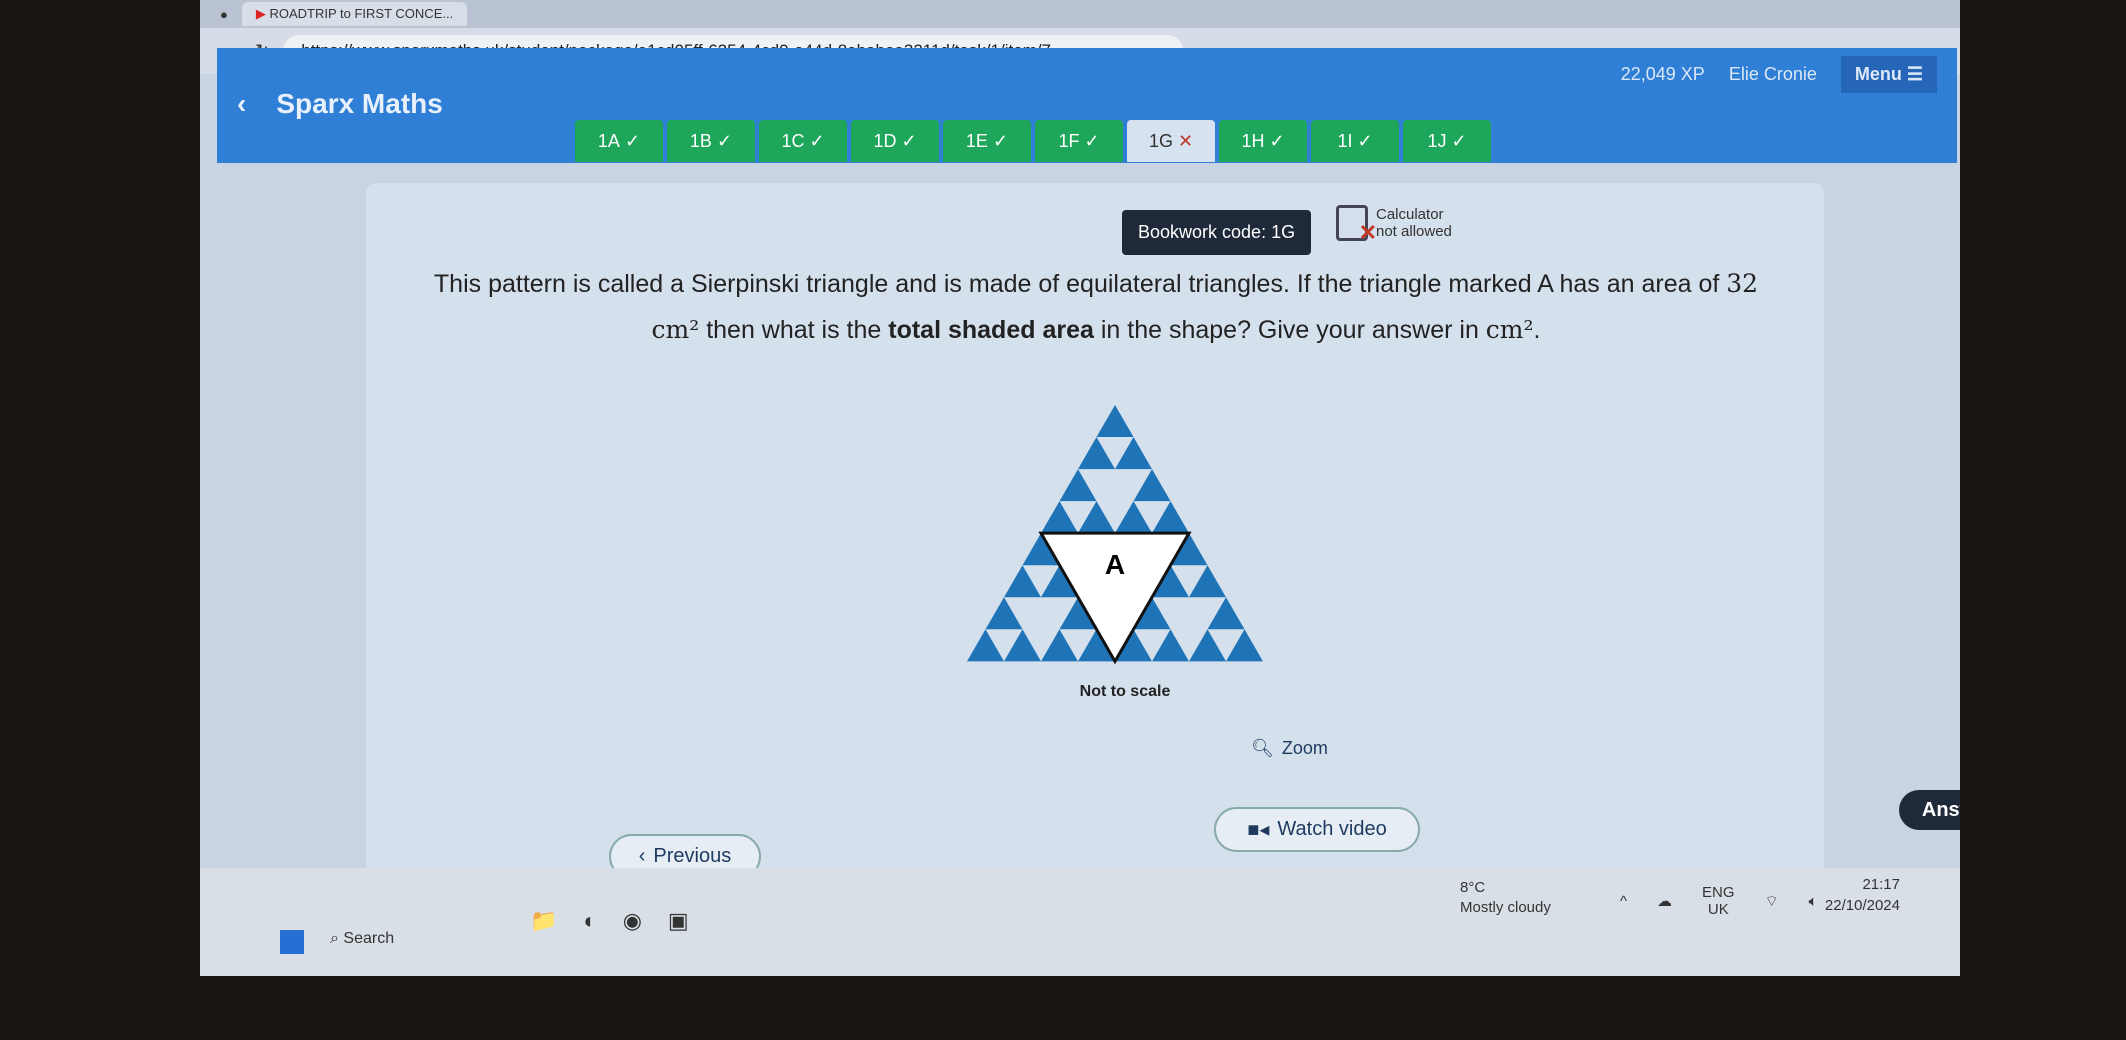  I want to click on sierpinski-triangle-figure: A, so click(1115, 535).